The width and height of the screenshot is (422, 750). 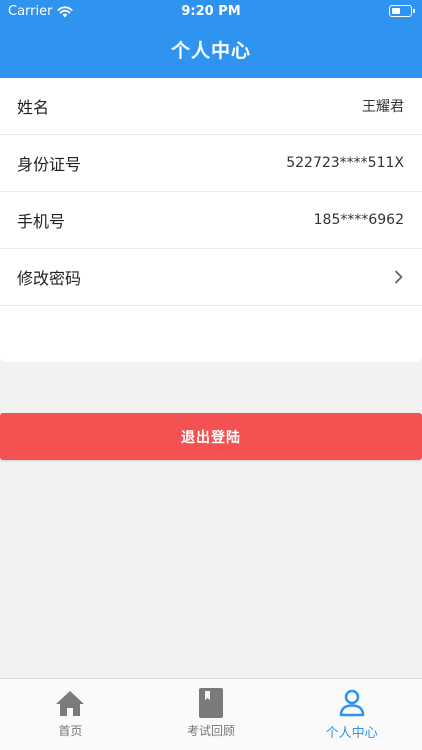 I want to click on logout-label: 退出登陆, so click(x=211, y=437).